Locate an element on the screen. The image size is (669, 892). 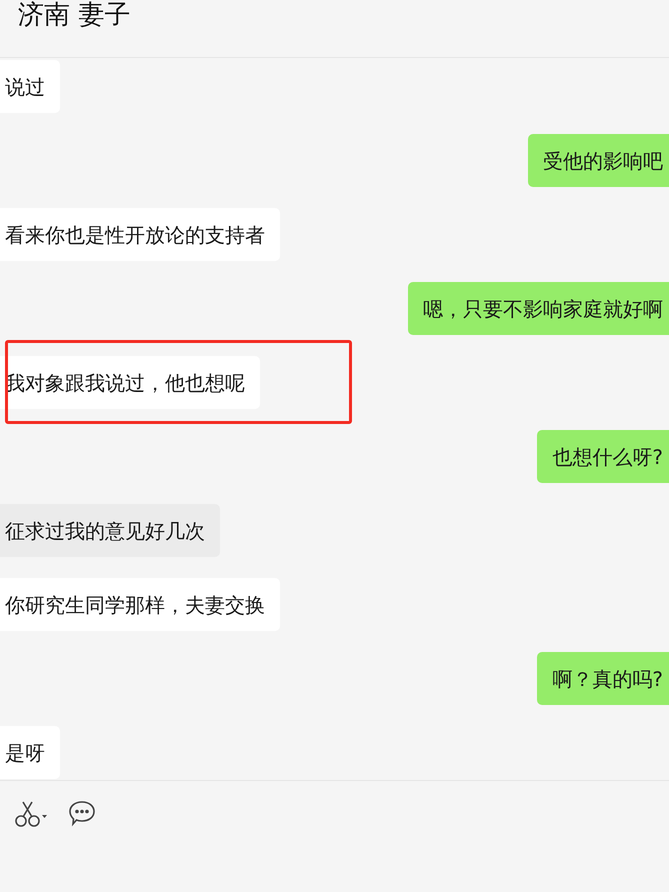
message-bubble: 受他的影响吧 is located at coordinates (598, 160).